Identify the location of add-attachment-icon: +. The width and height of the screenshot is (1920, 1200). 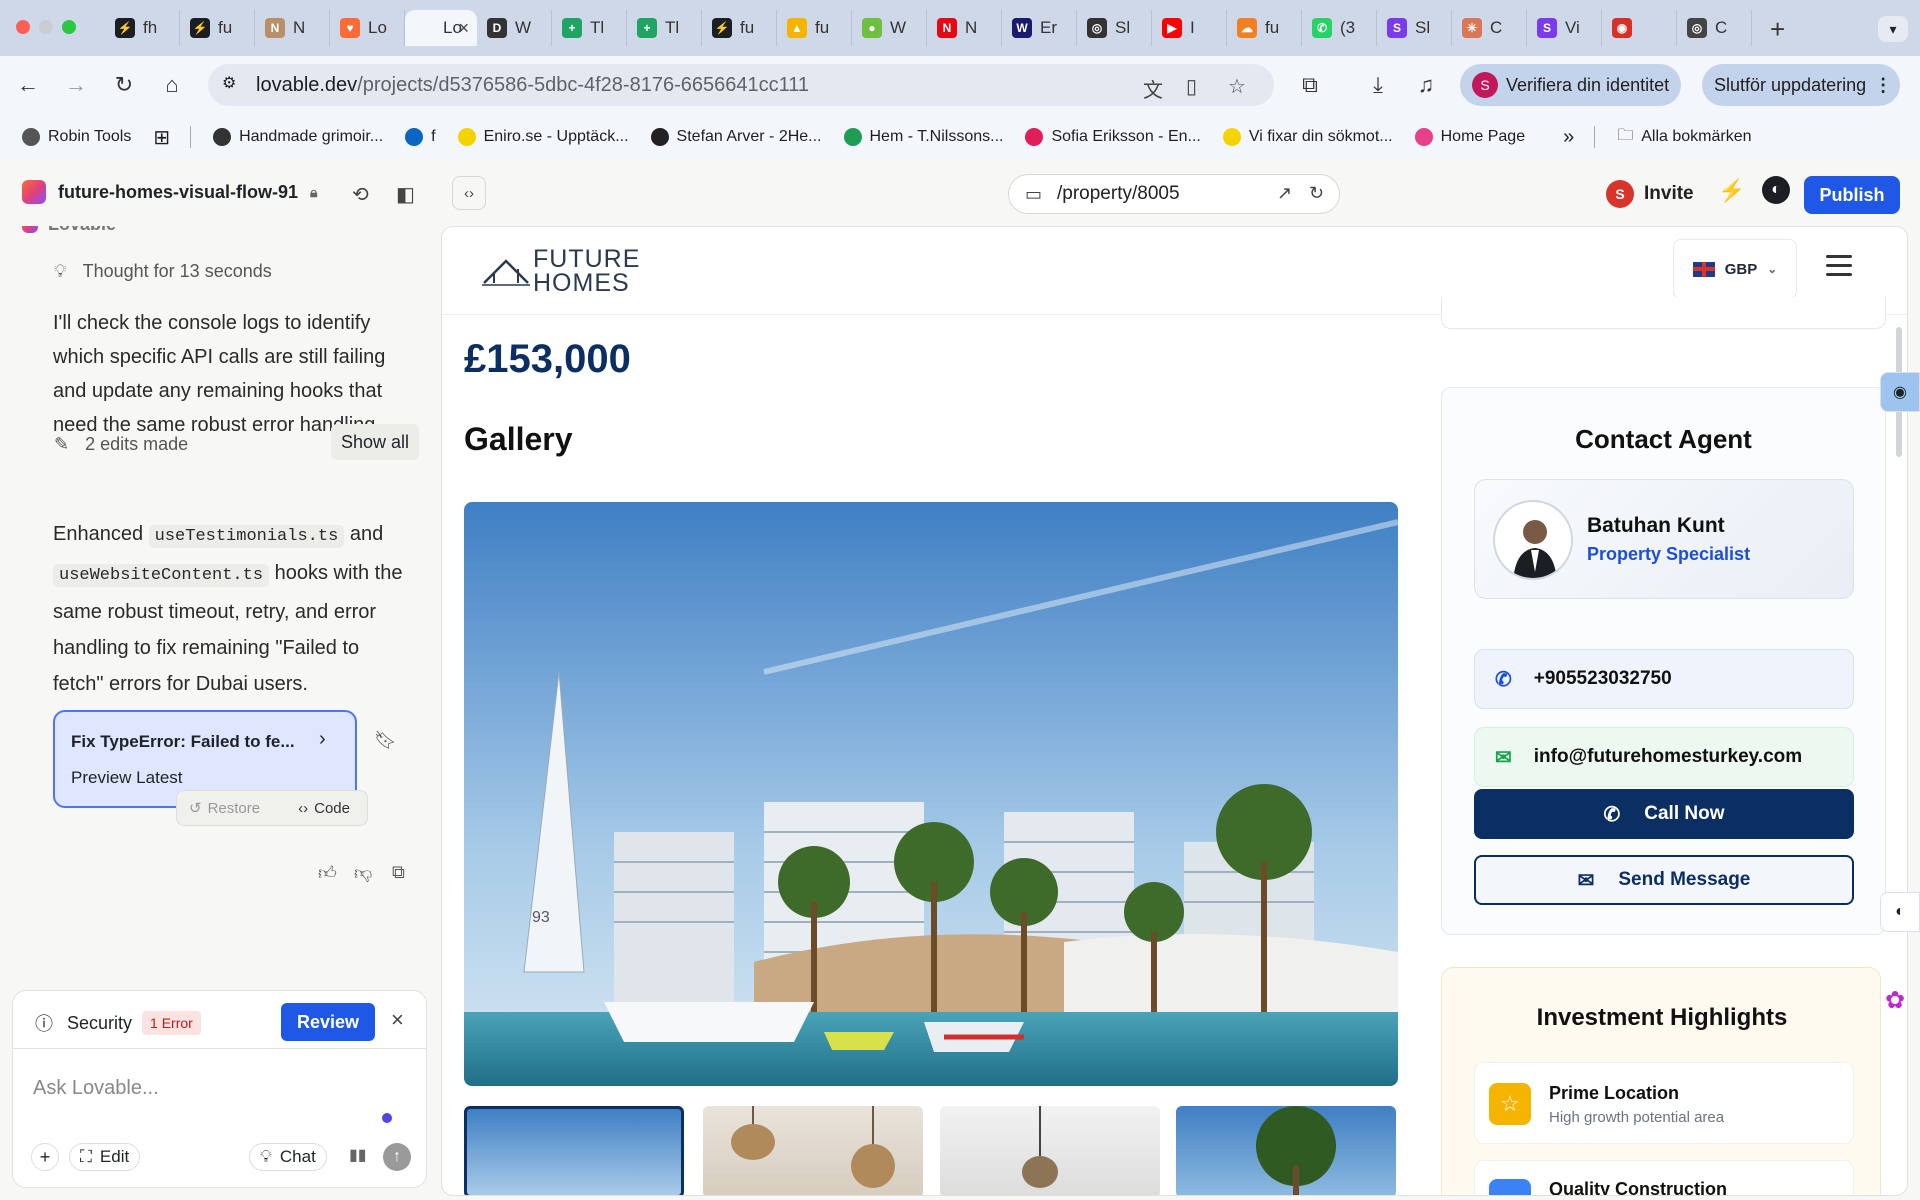
(45, 1157).